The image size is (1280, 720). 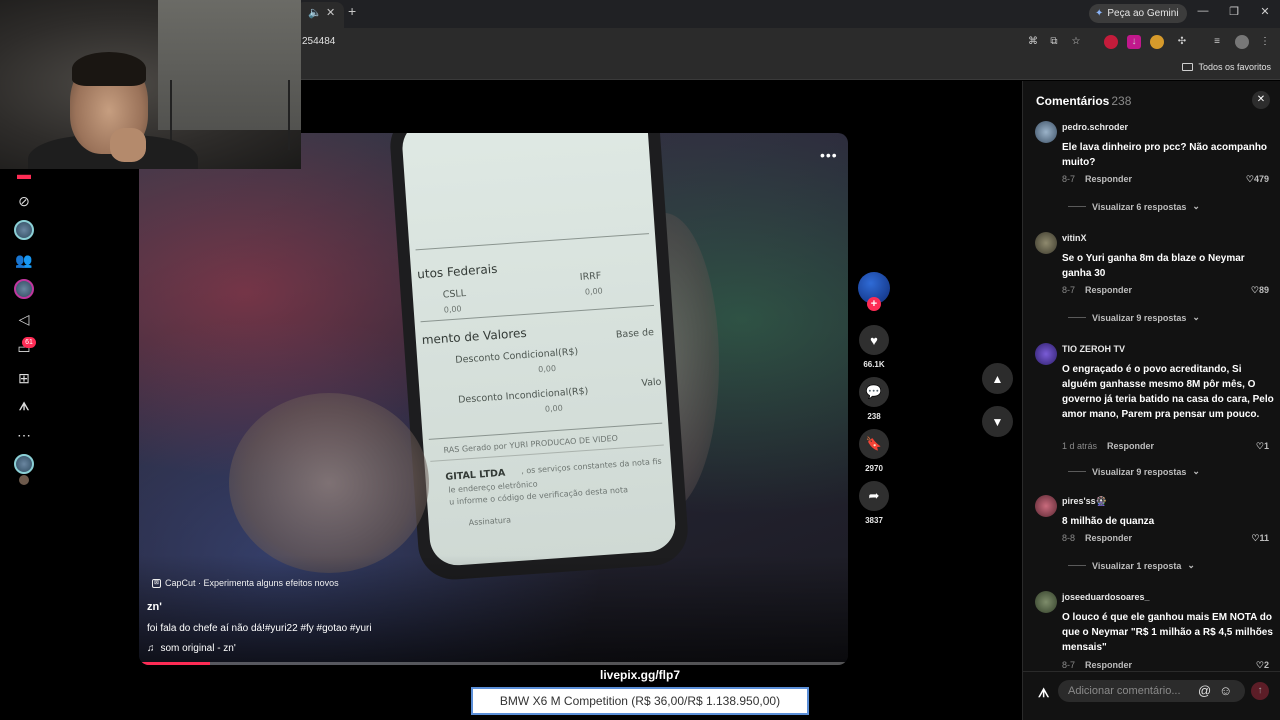 What do you see at coordinates (1054, 42) in the screenshot?
I see `screen-share-icon: ⧉` at bounding box center [1054, 42].